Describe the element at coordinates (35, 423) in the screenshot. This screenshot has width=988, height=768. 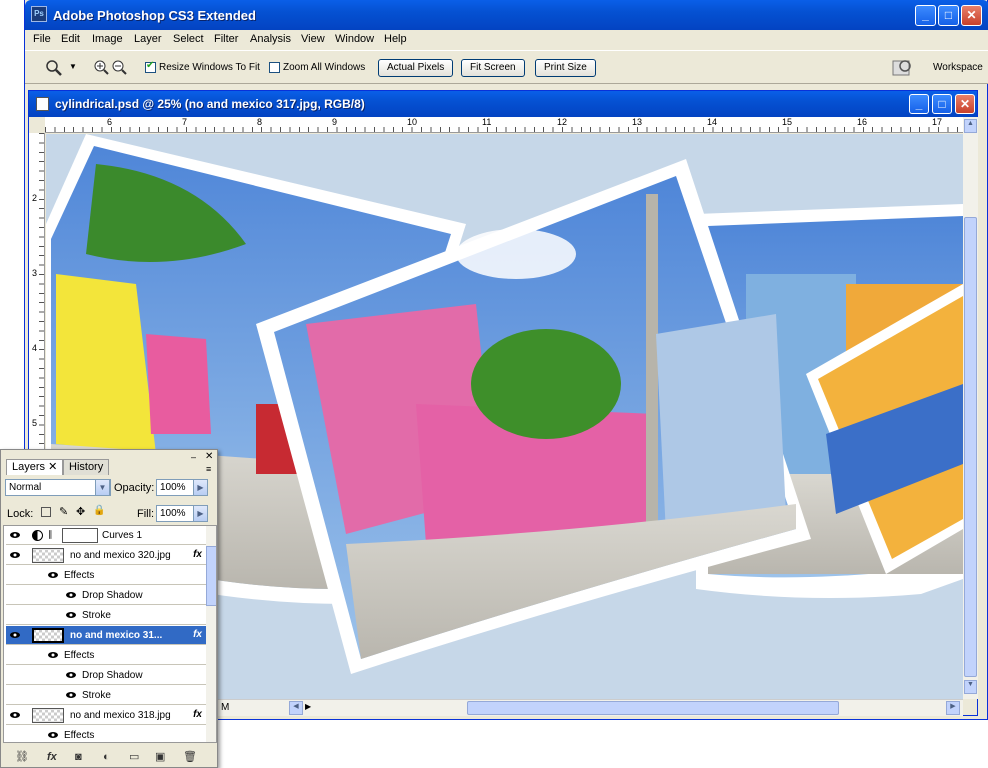
I see `ruler-tick: 5` at that location.